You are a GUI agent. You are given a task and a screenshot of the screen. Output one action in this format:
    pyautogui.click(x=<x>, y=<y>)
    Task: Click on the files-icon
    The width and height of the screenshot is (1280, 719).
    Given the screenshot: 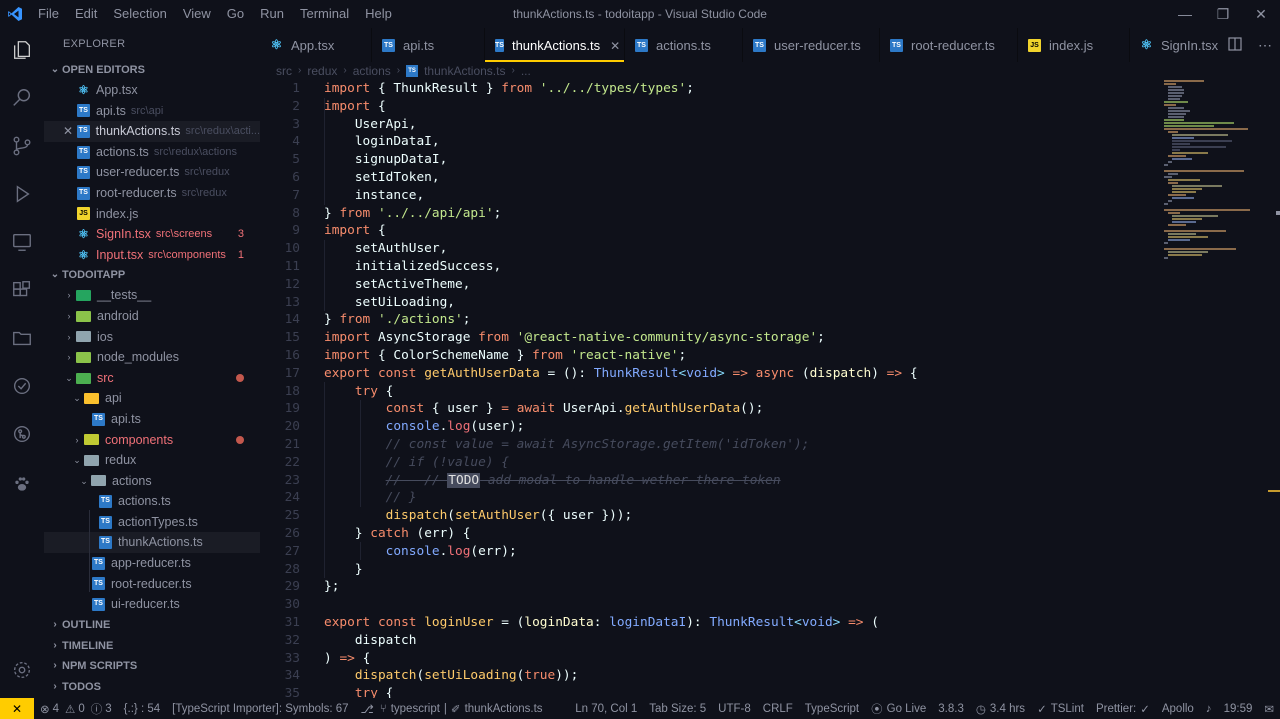 What is the action you would take?
    pyautogui.click(x=22, y=50)
    